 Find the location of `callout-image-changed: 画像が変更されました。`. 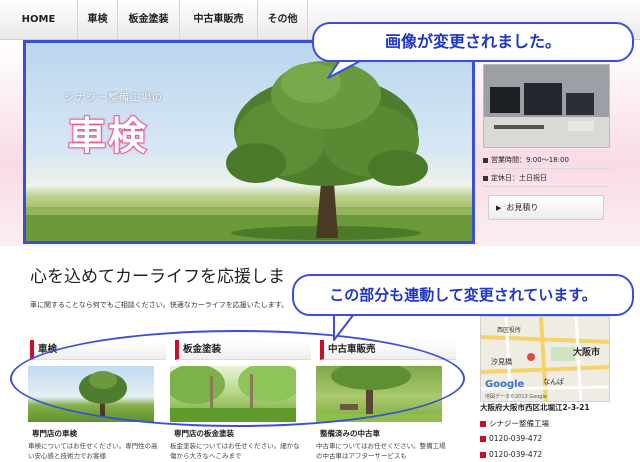

callout-image-changed: 画像が変更されました。 is located at coordinates (473, 42).